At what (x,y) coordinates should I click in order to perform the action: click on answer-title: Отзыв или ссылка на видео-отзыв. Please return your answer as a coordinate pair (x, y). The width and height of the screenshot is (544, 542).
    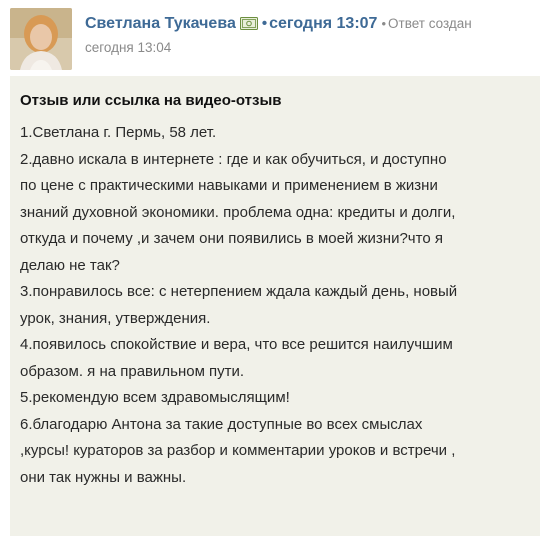
    Looking at the image, I should click on (151, 100).